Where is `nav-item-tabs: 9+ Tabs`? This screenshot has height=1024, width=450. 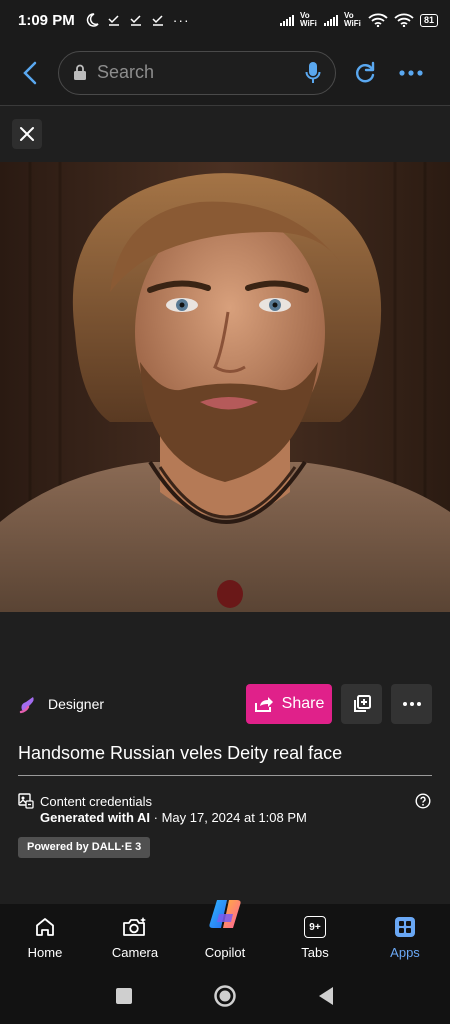 nav-item-tabs: 9+ Tabs is located at coordinates (315, 936).